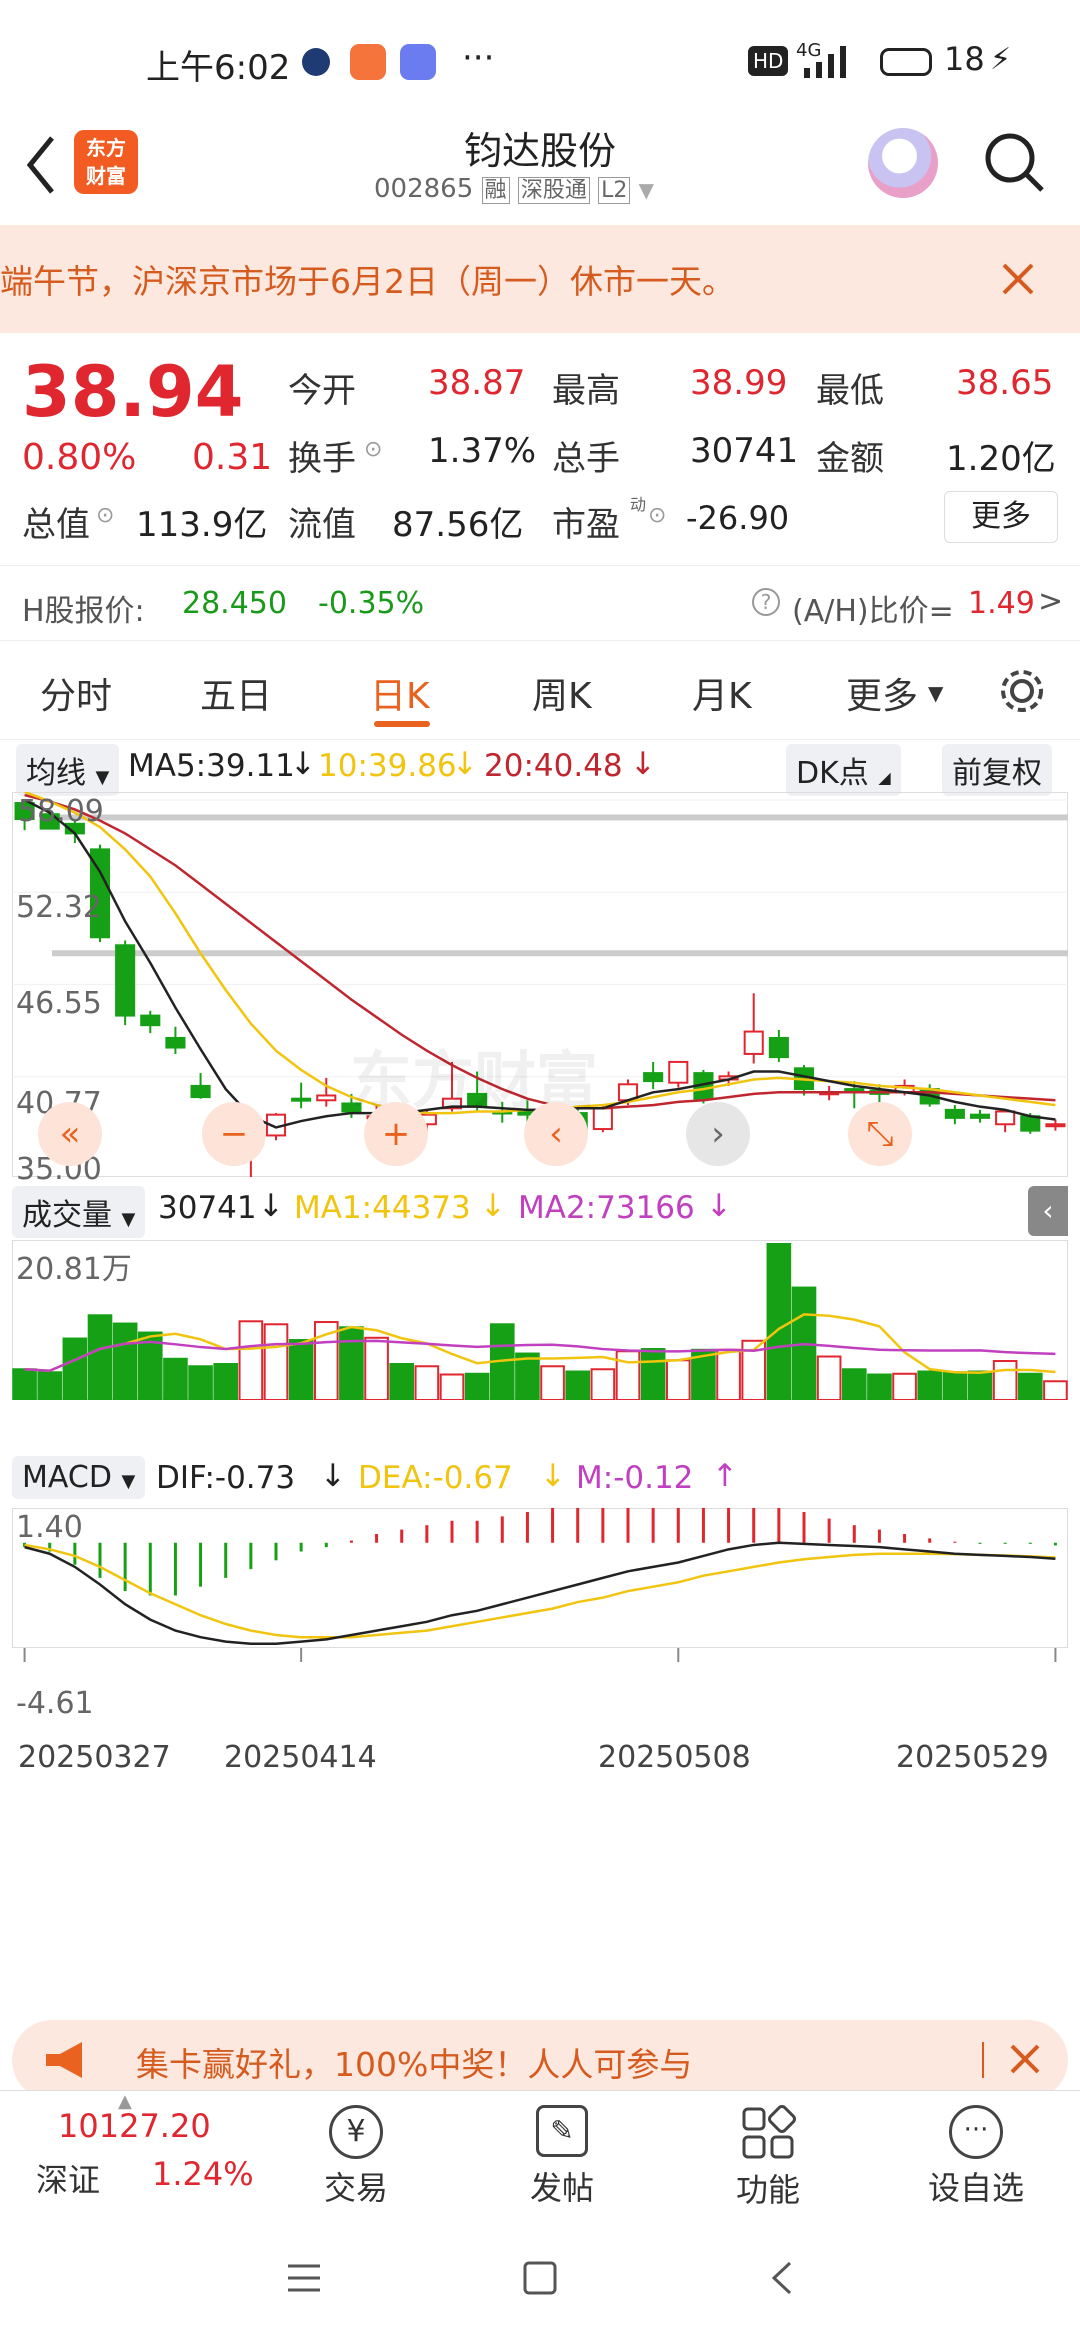 This screenshot has width=1080, height=2340. I want to click on macd-selector-label: MACD, so click(67, 1477).